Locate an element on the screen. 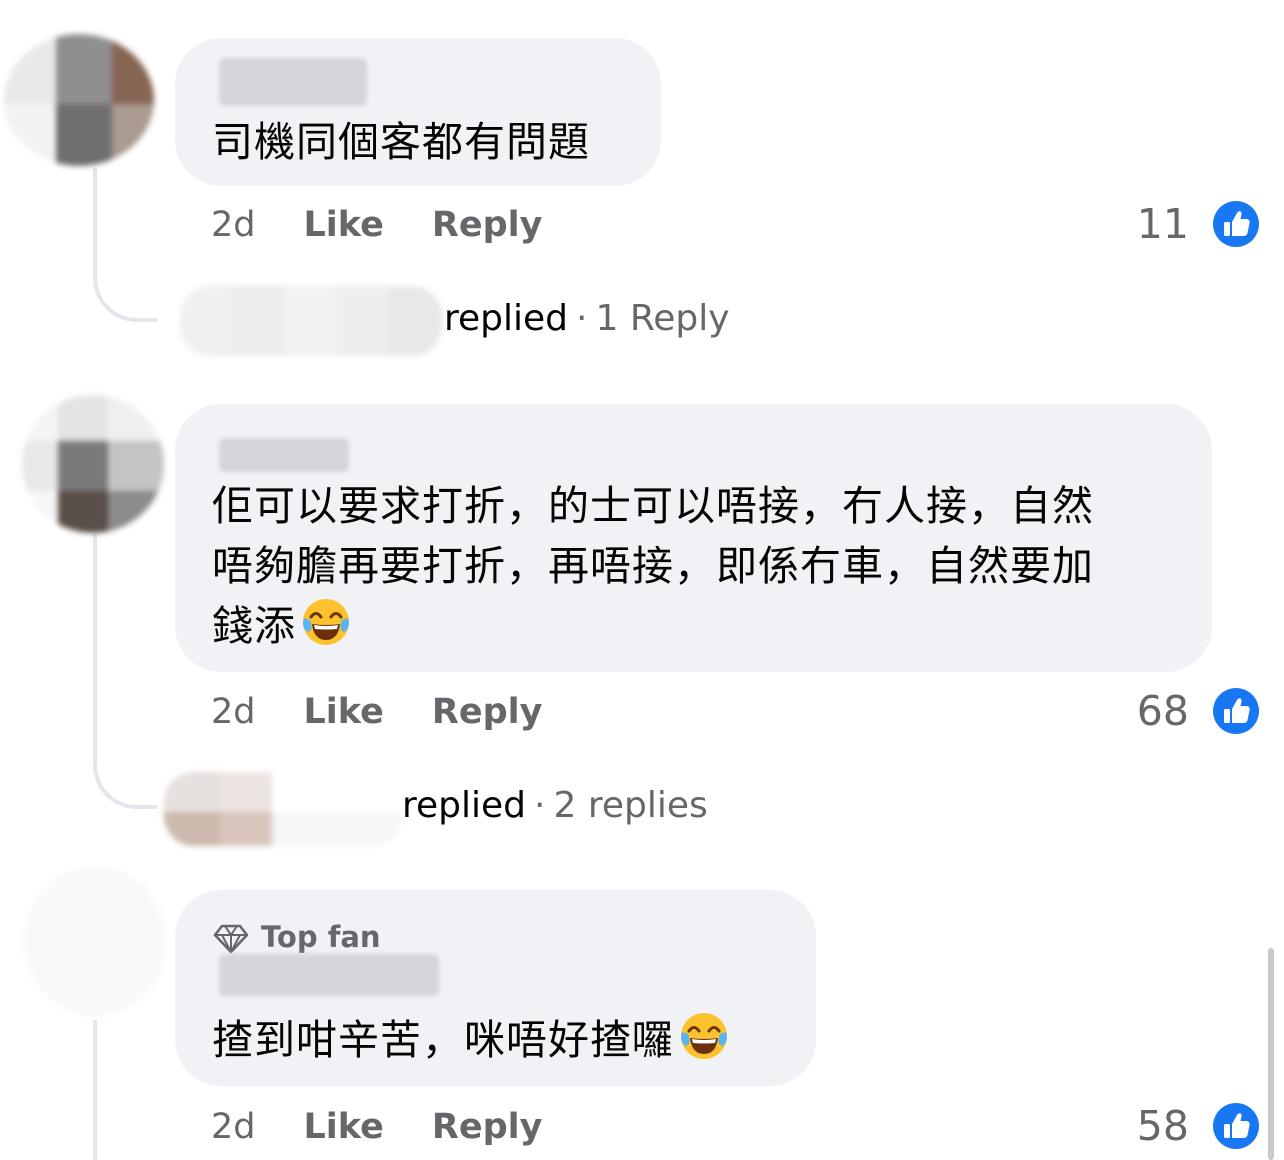  view-replies-link: replied · 1 Reply is located at coordinates (587, 319).